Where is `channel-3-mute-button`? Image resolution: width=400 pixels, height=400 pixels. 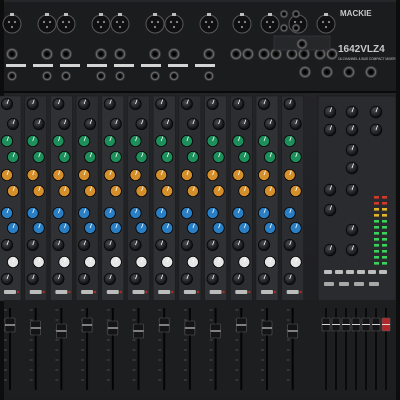
channel-3-mute-button is located at coordinates (61, 292).